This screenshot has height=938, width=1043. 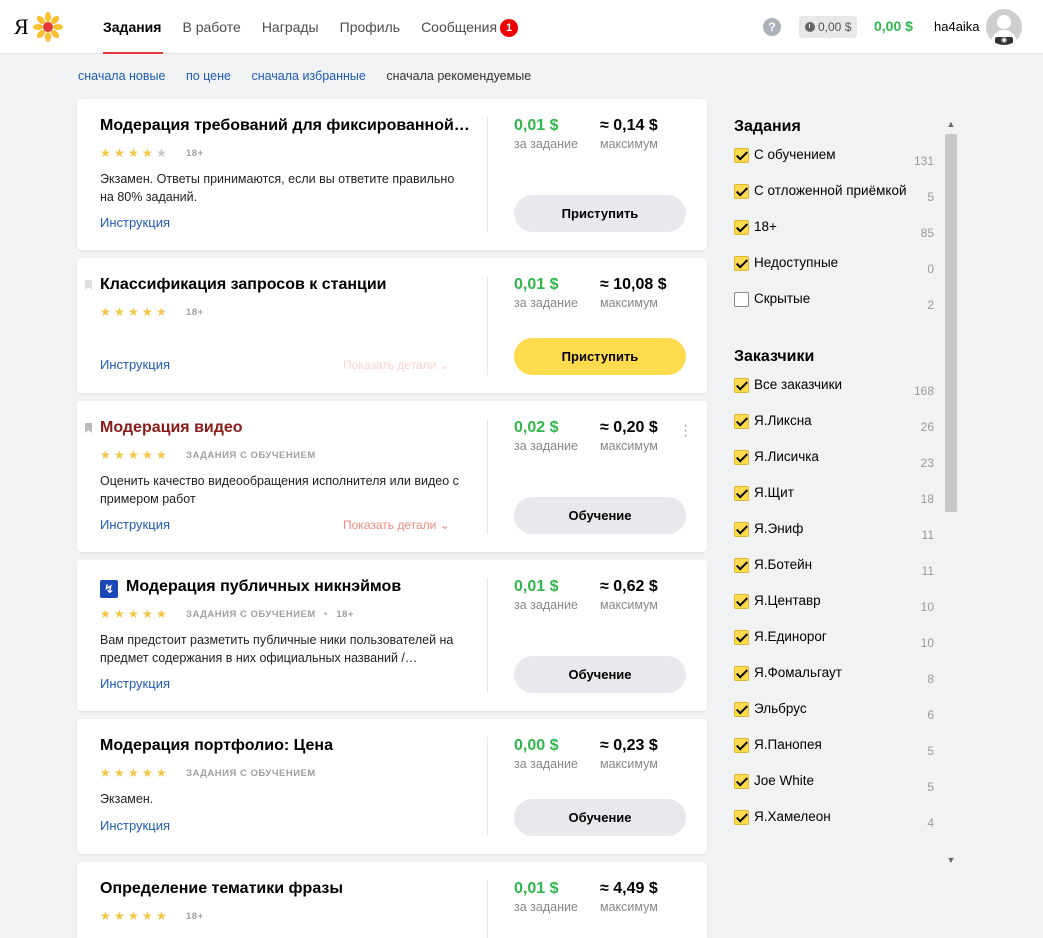 What do you see at coordinates (38, 27) in the screenshot?
I see `yandex-toloka-logo: Я` at bounding box center [38, 27].